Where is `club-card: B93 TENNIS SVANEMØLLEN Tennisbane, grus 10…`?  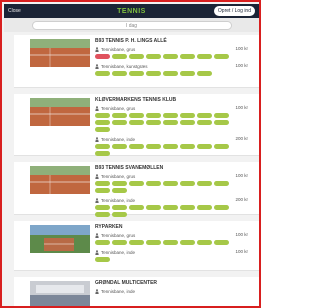
club-card: B93 TENNIS SVANEMØLLEN Tennisbane, grus 10… is located at coordinates (136, 189).